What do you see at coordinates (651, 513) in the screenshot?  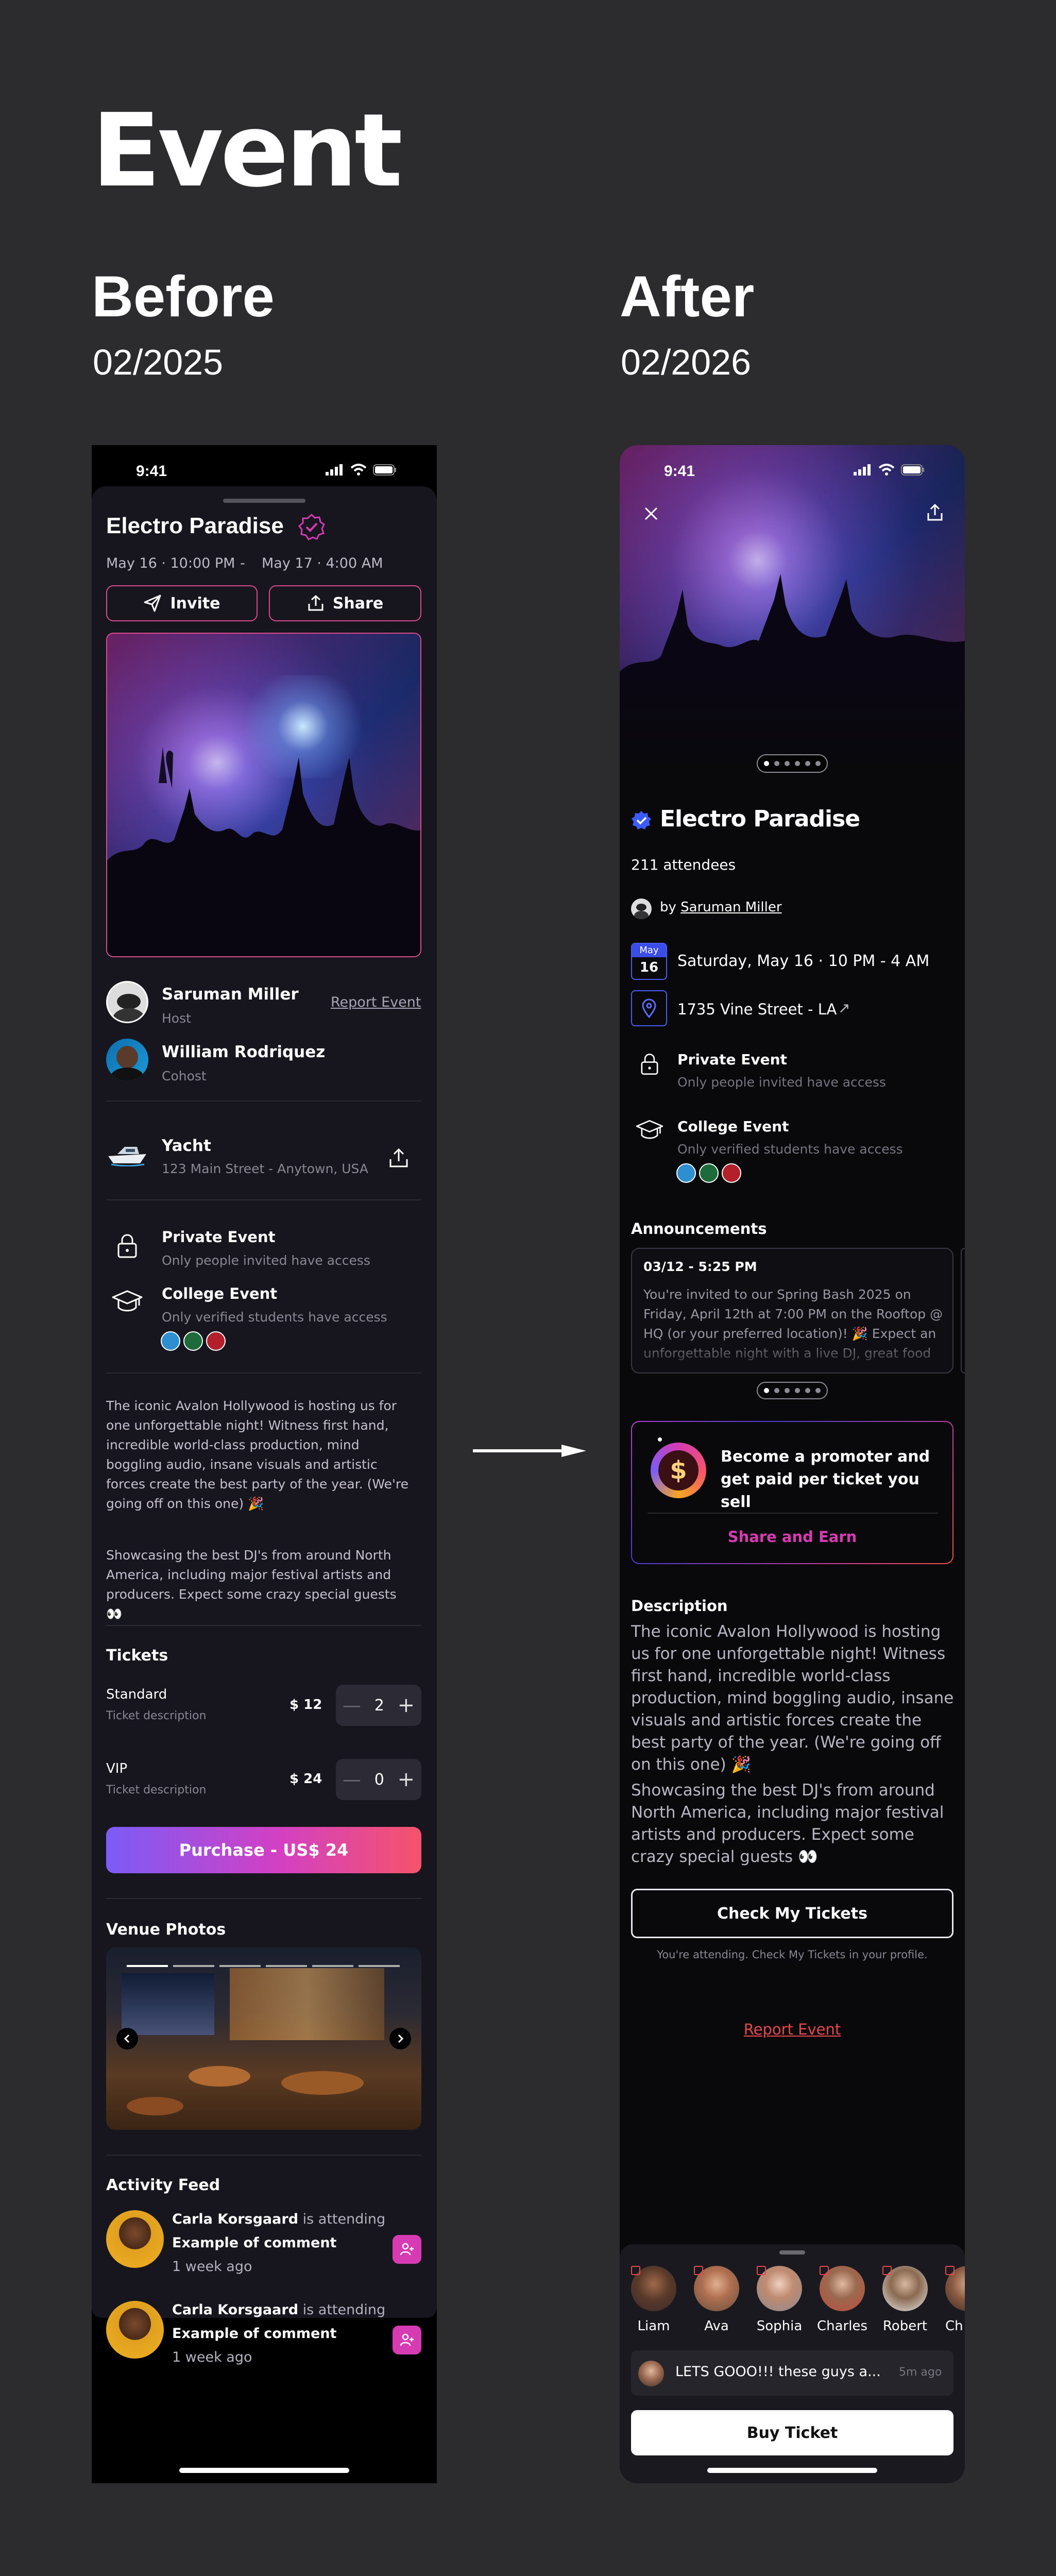 I see `close-icon` at bounding box center [651, 513].